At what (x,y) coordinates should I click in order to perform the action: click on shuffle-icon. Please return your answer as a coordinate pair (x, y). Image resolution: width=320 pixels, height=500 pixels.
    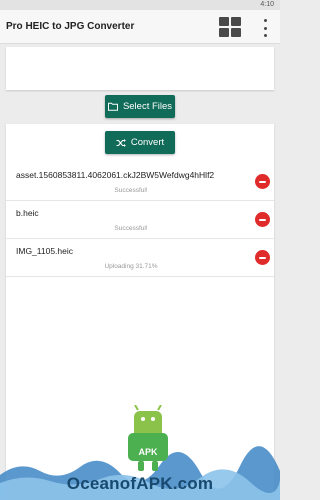
    Looking at the image, I should click on (121, 142).